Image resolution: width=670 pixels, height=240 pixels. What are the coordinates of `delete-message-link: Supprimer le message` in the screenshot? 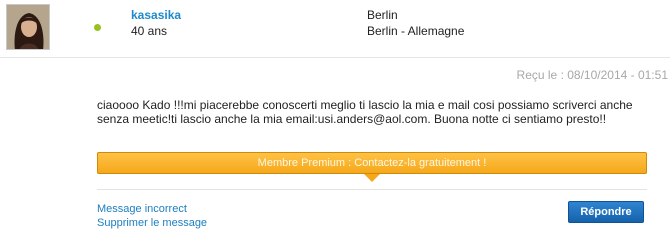 It's located at (152, 223).